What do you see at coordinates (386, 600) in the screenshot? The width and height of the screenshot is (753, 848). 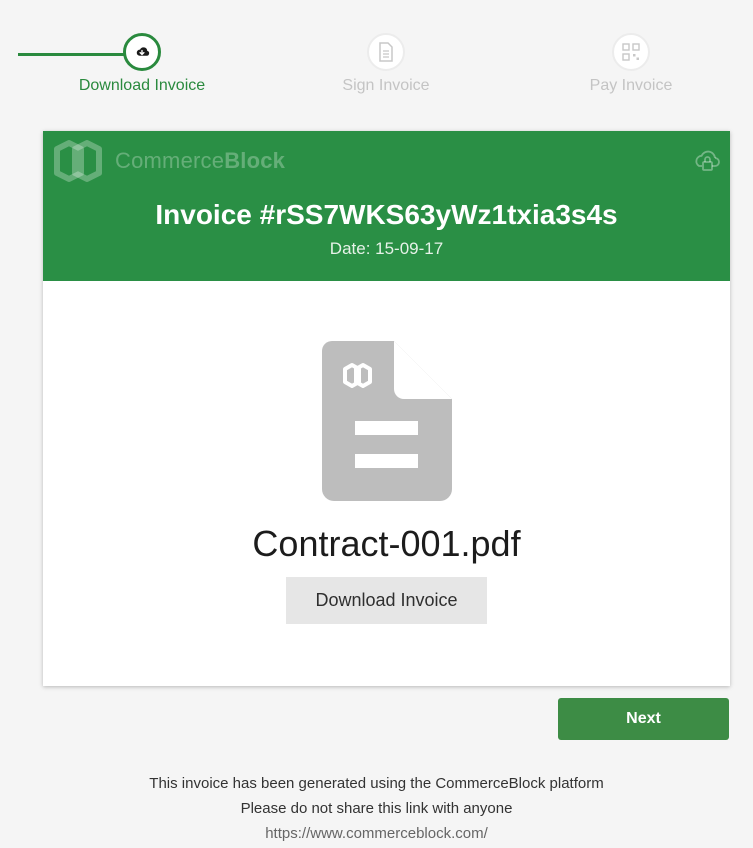 I see `download-invoice-button: Download Invoice` at bounding box center [386, 600].